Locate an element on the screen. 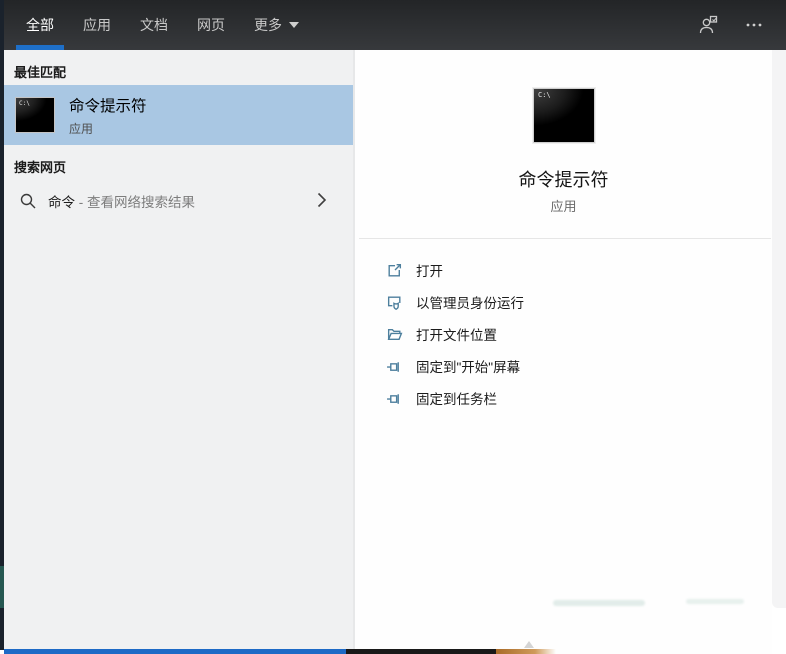 The width and height of the screenshot is (786, 654). action-pin-to-taskbar: 固定到任务栏 is located at coordinates (563, 398).